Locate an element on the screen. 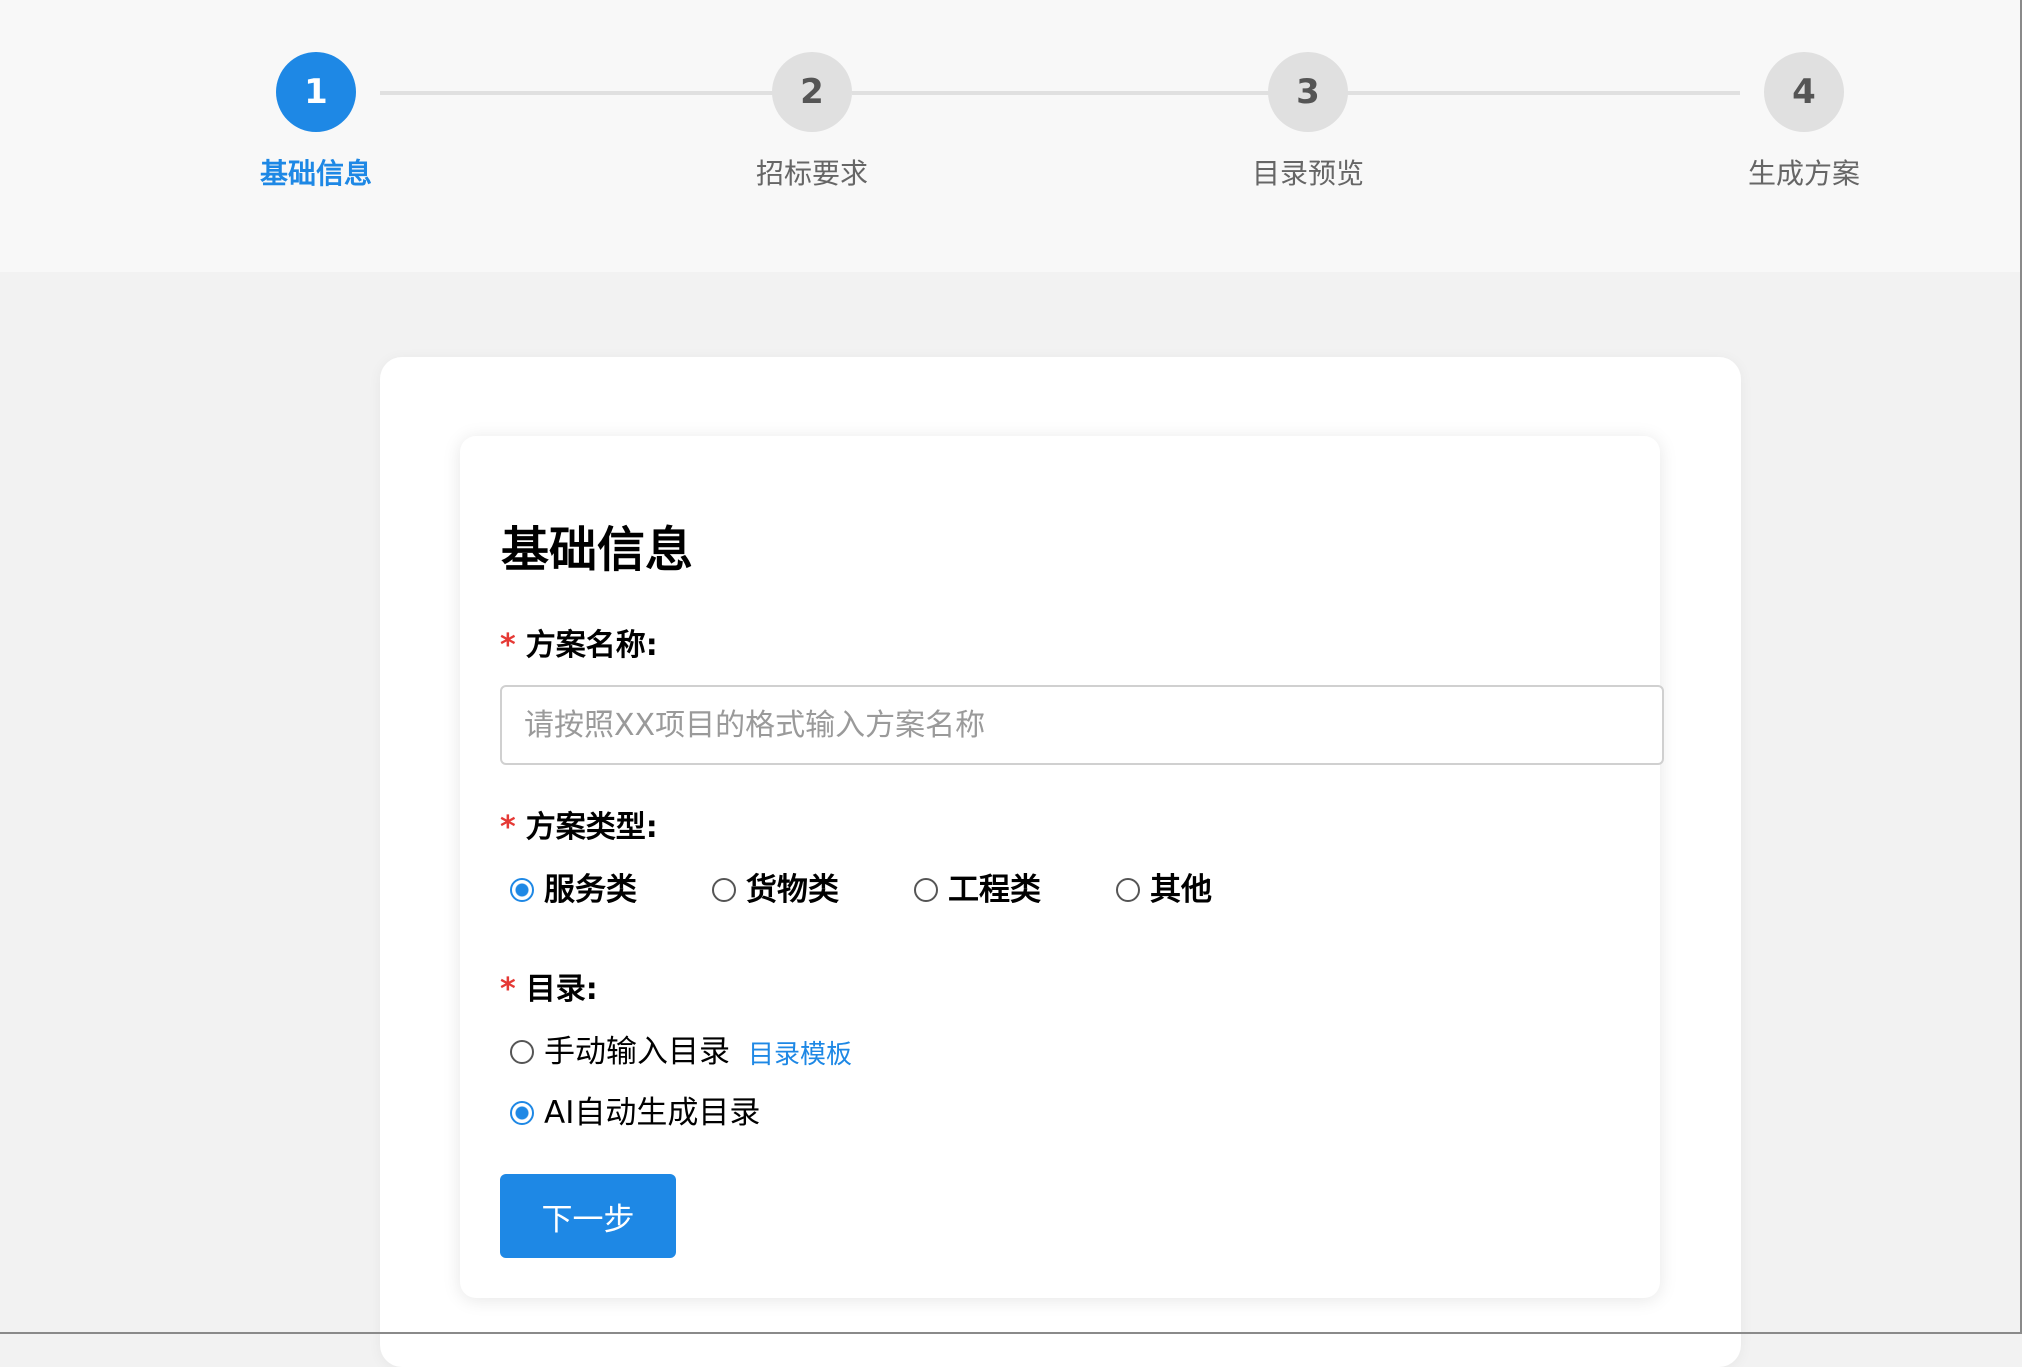  form-title: 基础信息 is located at coordinates (597, 550).